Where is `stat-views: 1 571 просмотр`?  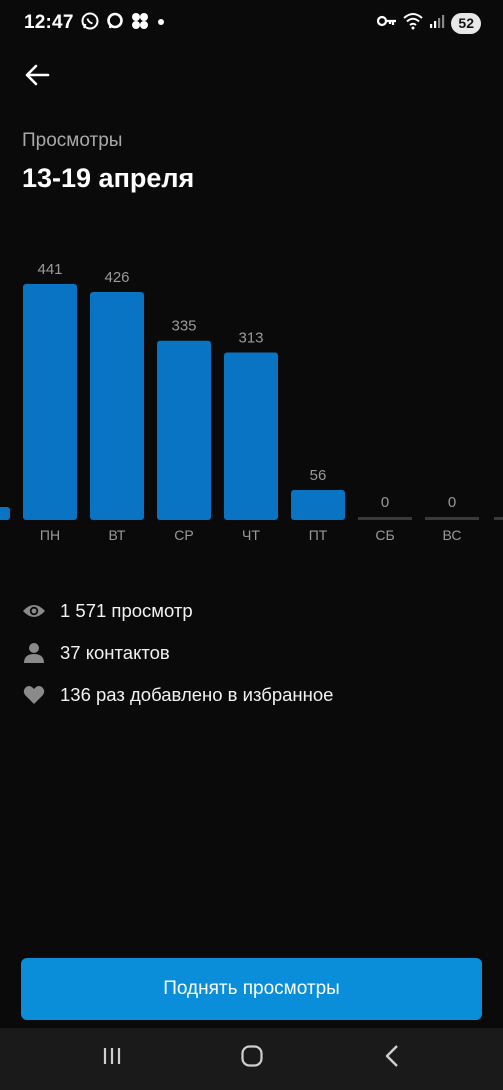 stat-views: 1 571 просмотр is located at coordinates (177, 611).